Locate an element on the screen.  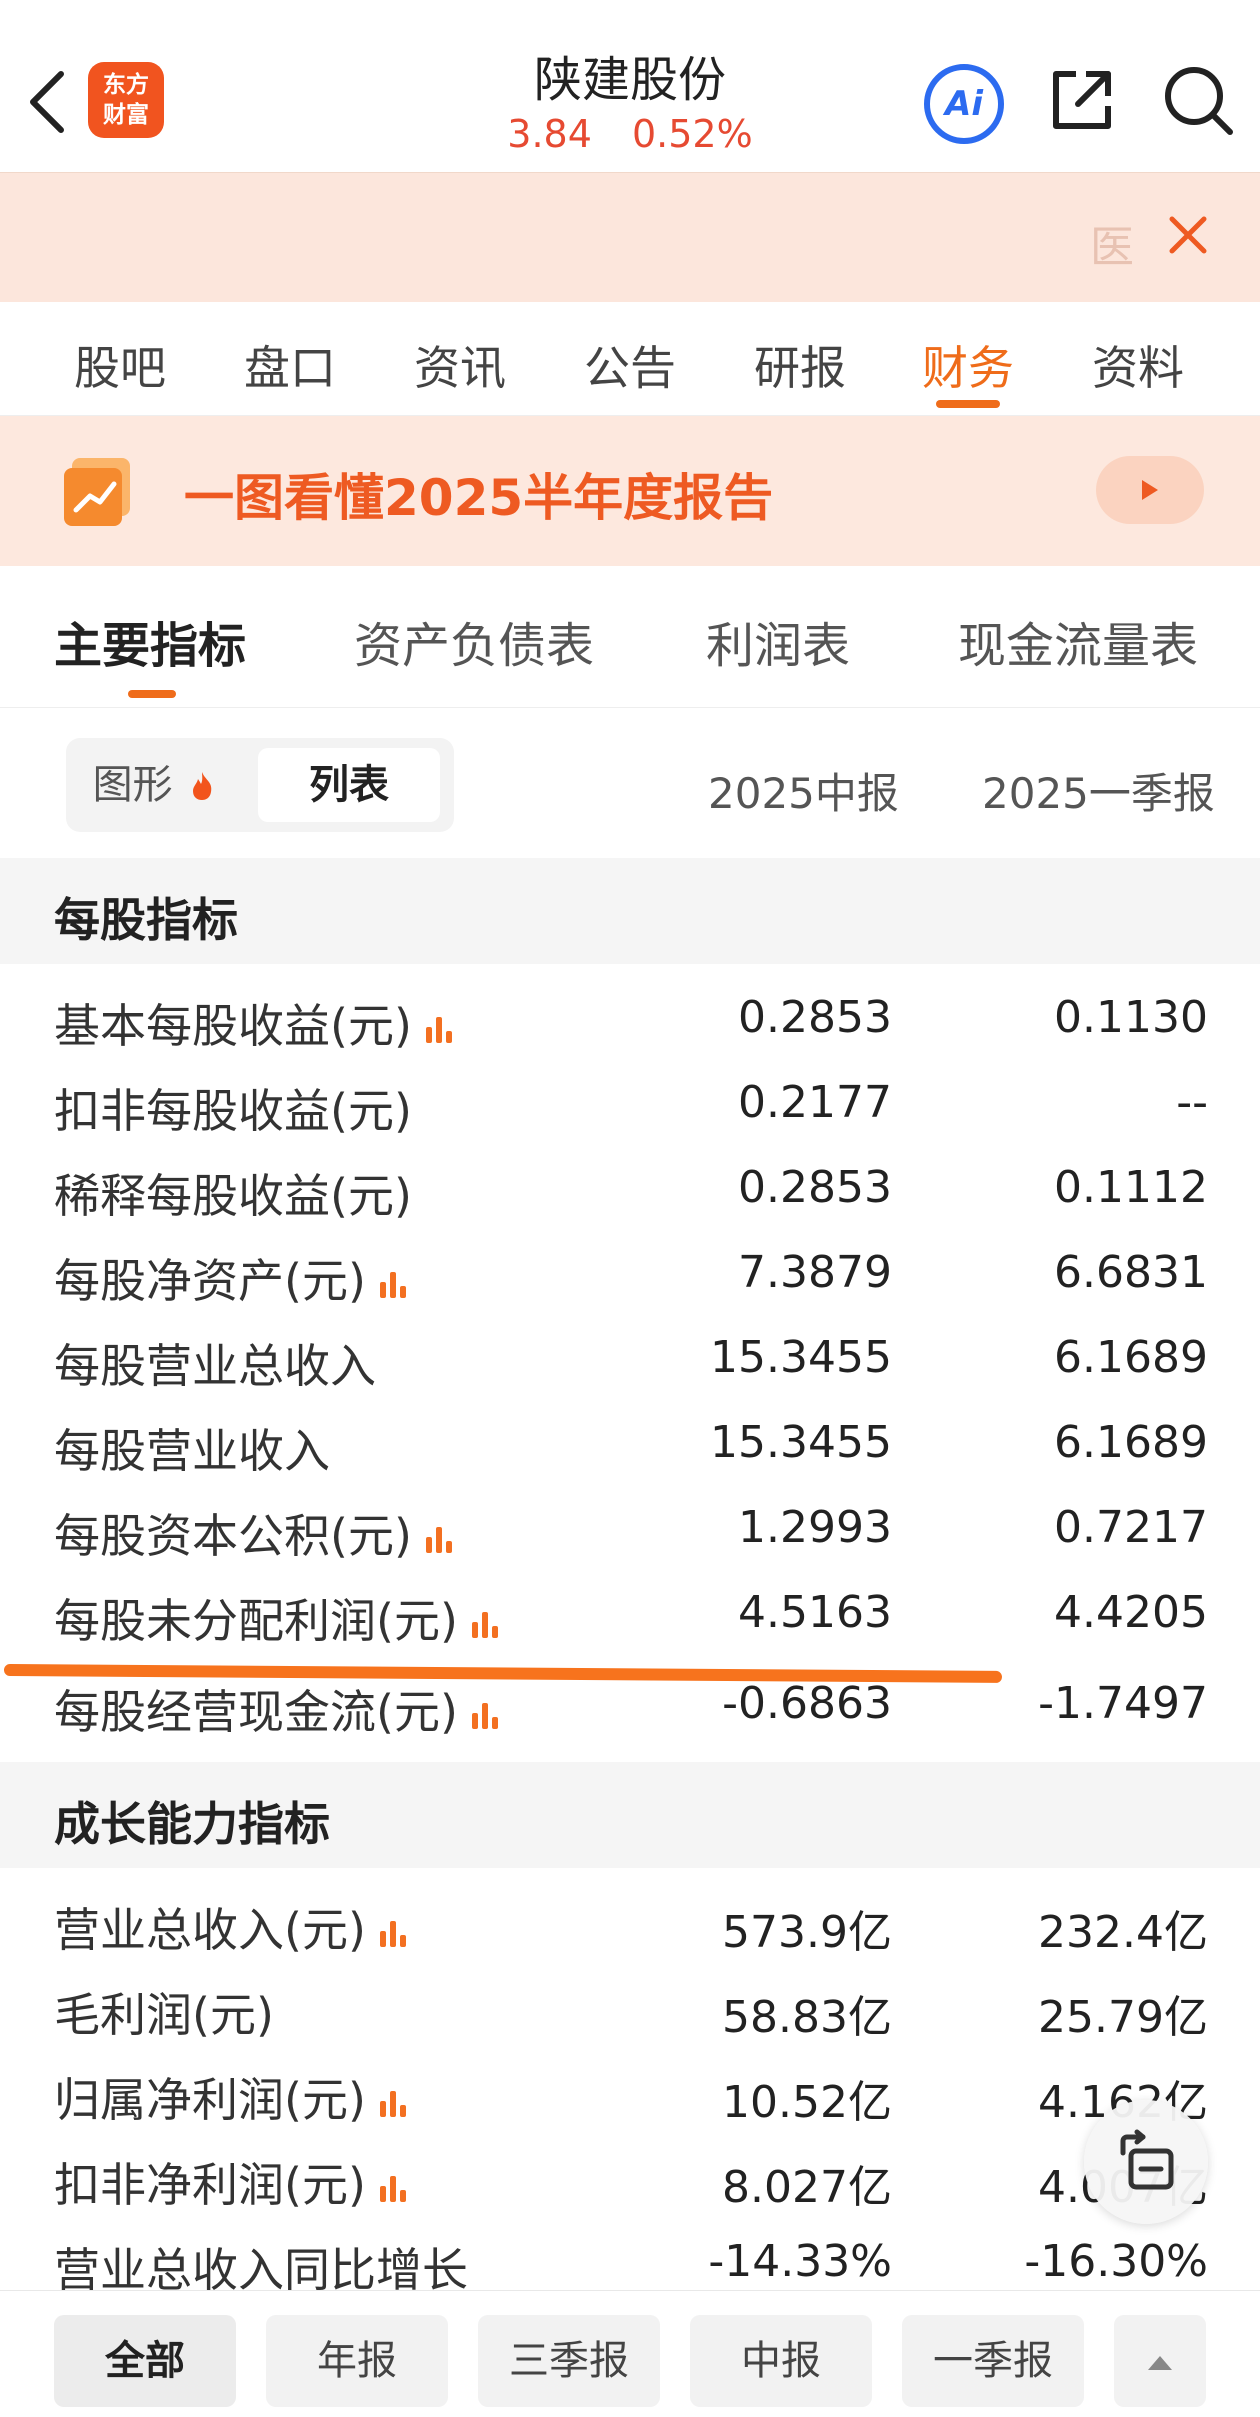
row-value-q1: 0.1130 is located at coordinates (1131, 1017).